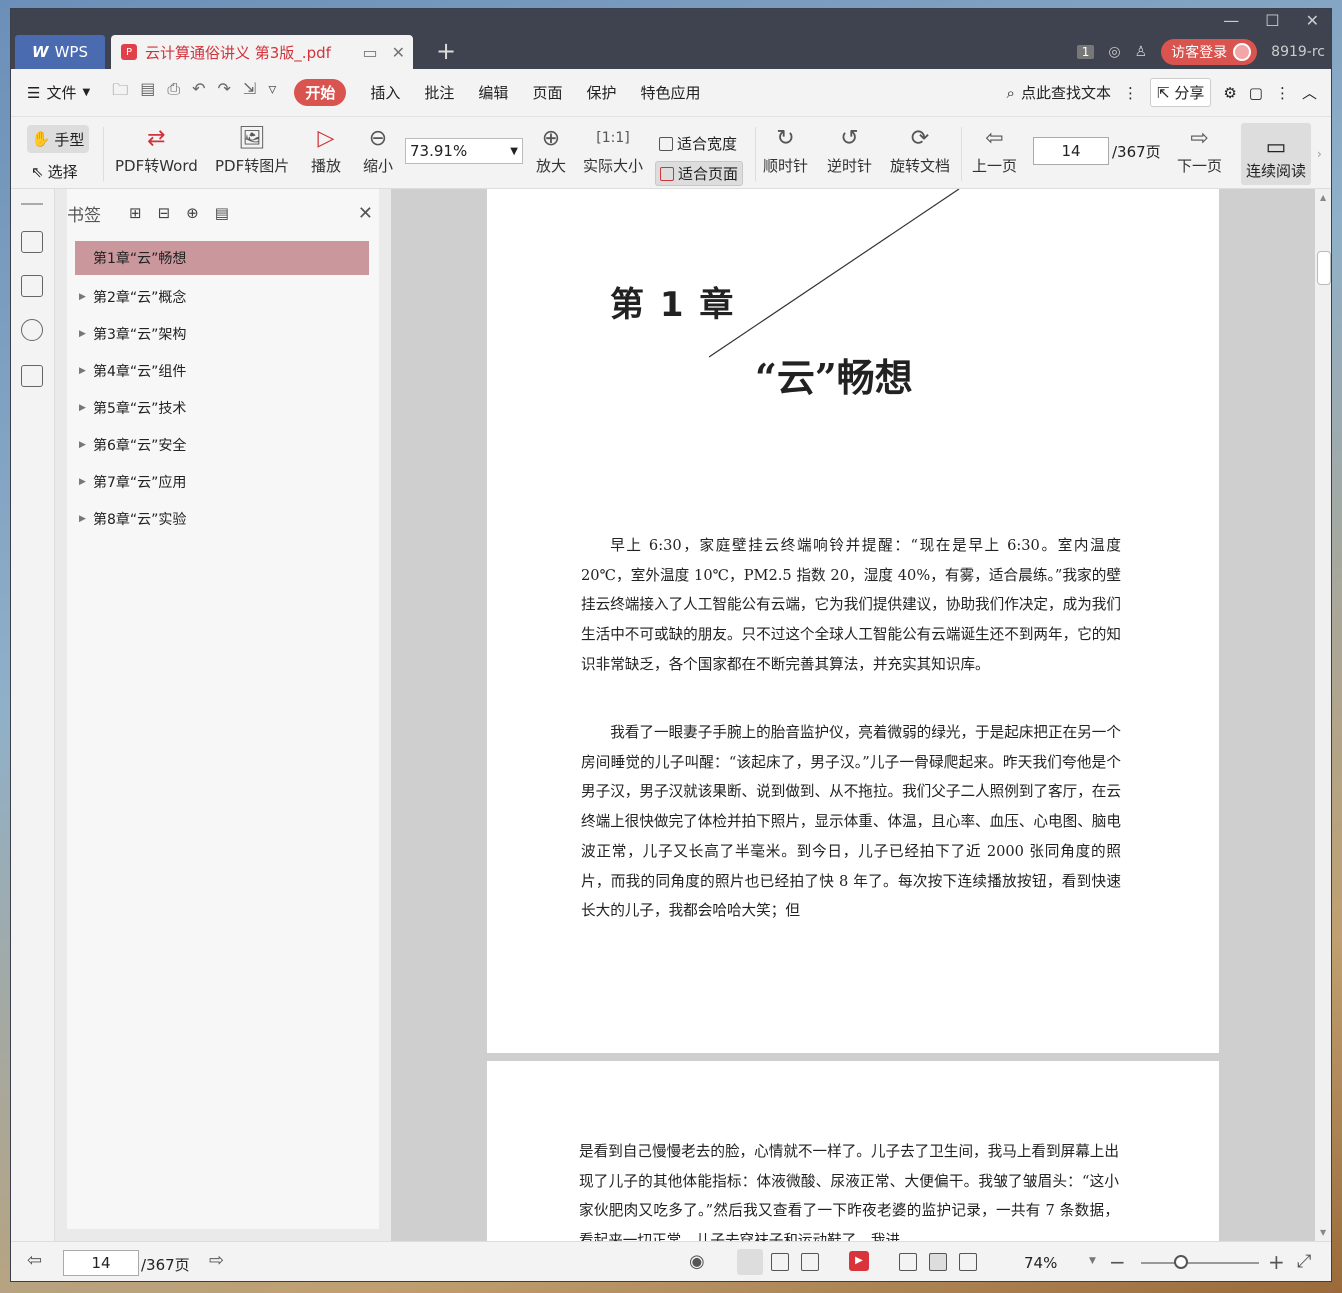 Image resolution: width=1342 pixels, height=1293 pixels. Describe the element at coordinates (252, 148) in the screenshot. I see `pdf-to-image-button: 🖼 PDF转图片` at that location.